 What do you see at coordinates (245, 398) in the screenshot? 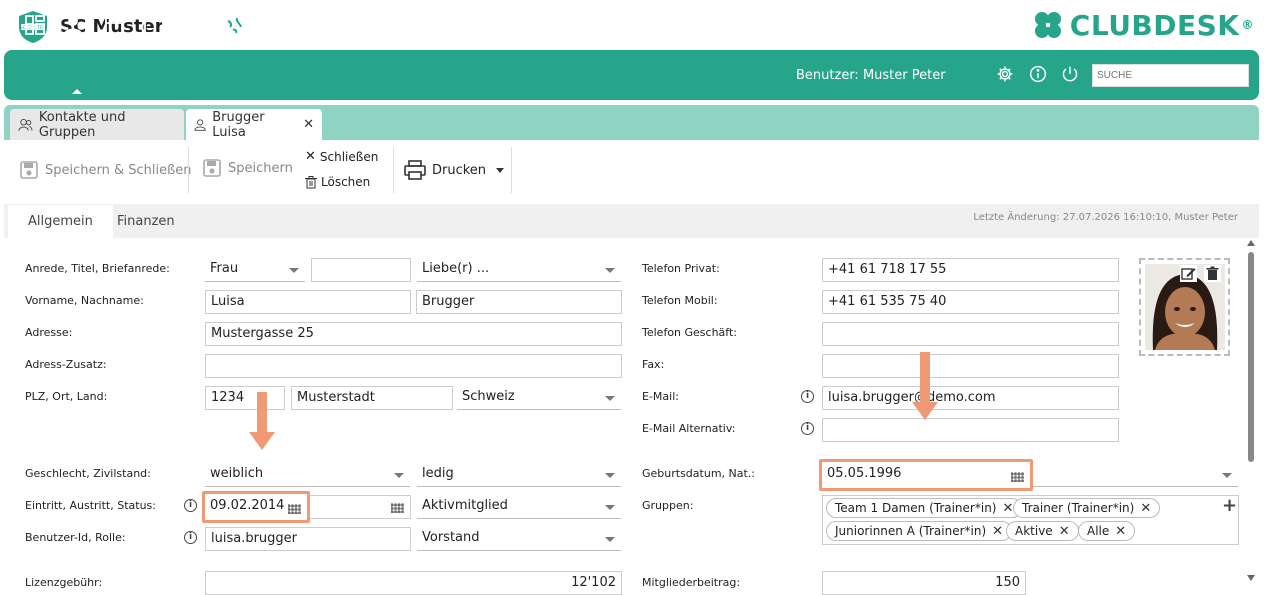
I see `plz-input: 1234` at bounding box center [245, 398].